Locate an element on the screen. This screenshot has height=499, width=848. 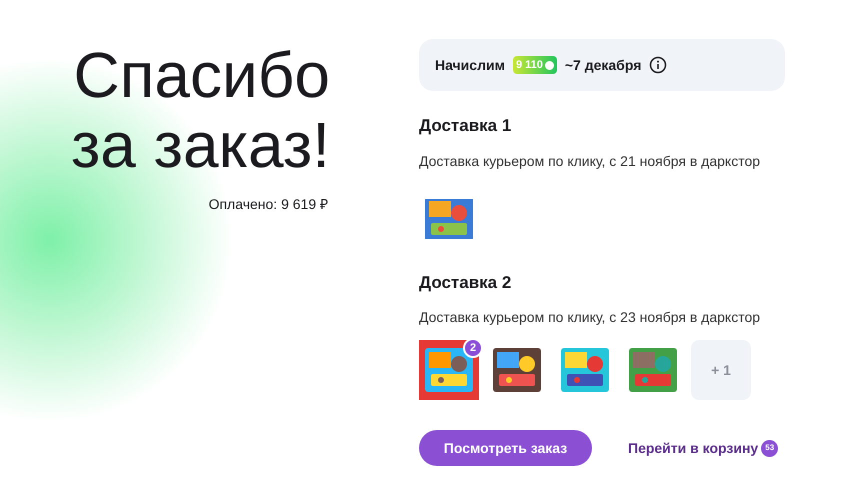
delivery-description: Доставка курьером по клику, с 21 ноября в даркстор is located at coordinates (590, 161).